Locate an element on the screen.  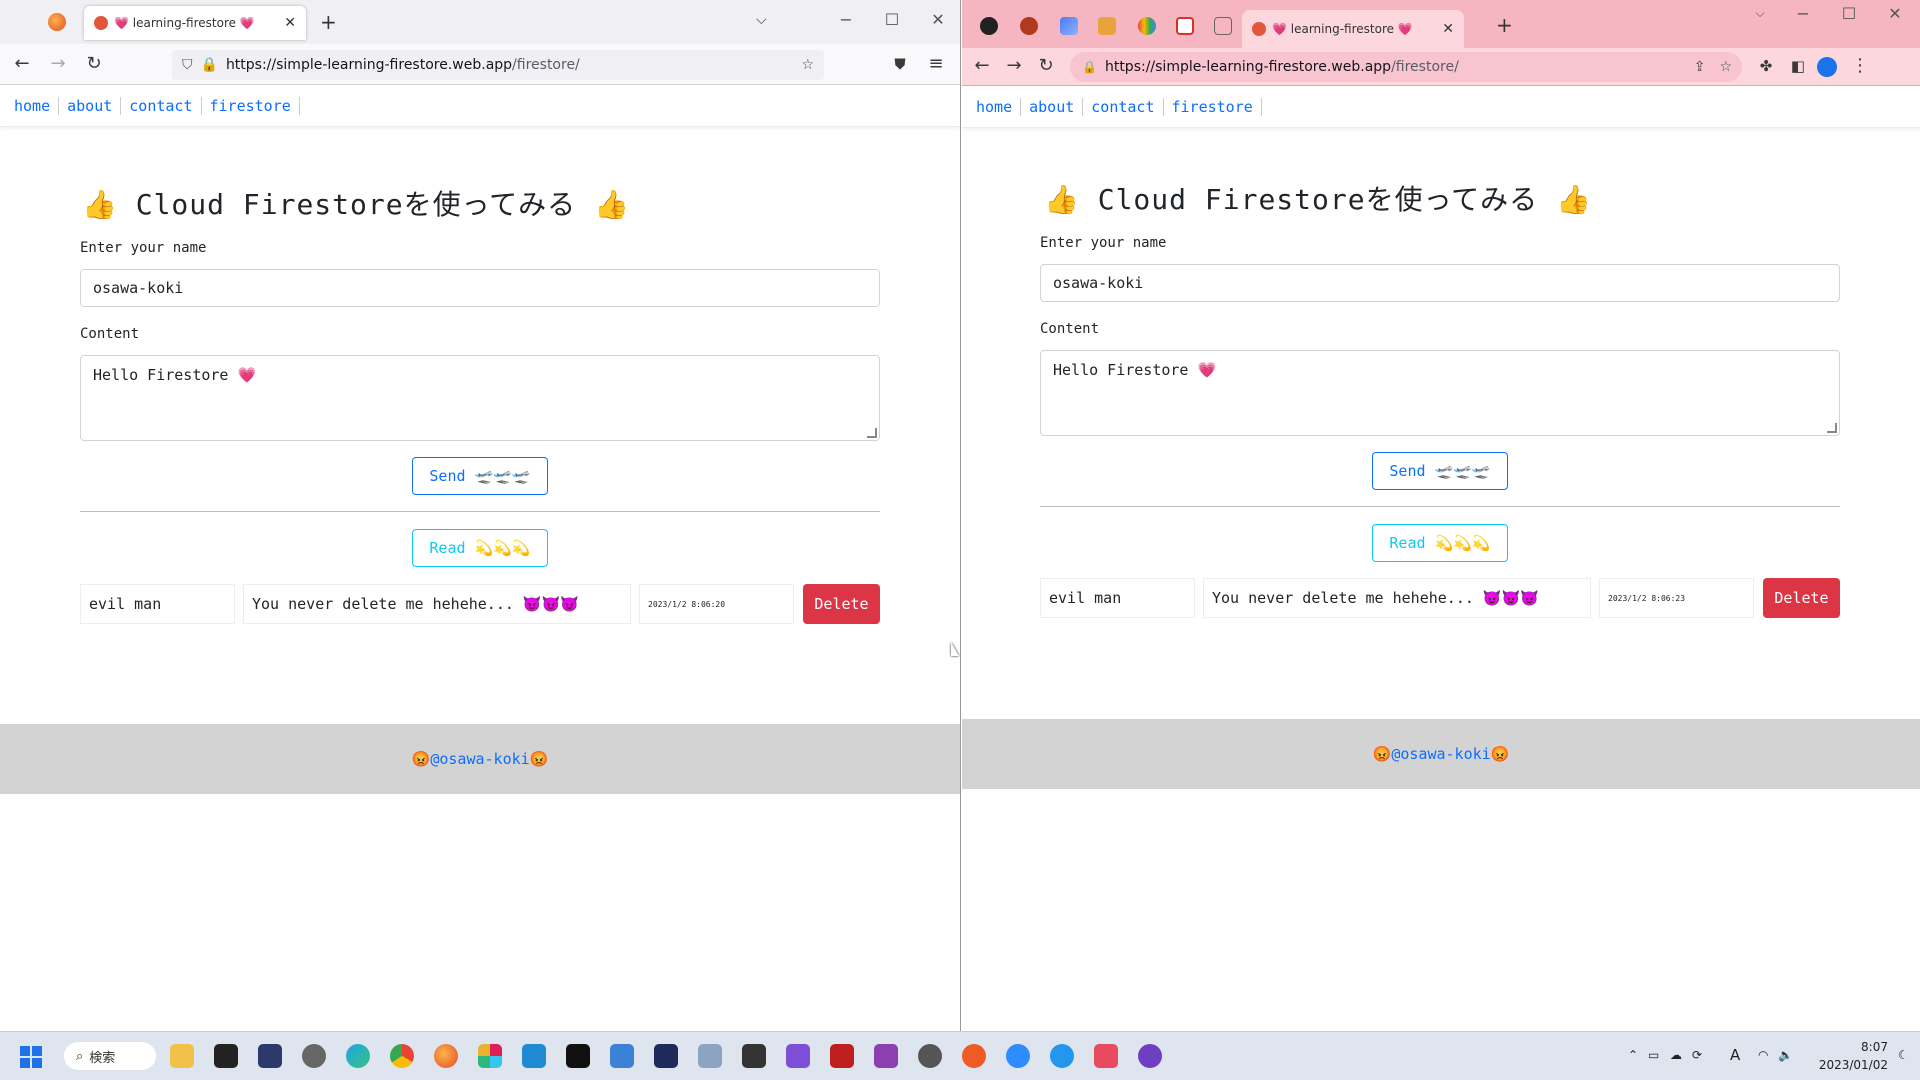
calendar-app-icon is located at coordinates (1106, 1056).